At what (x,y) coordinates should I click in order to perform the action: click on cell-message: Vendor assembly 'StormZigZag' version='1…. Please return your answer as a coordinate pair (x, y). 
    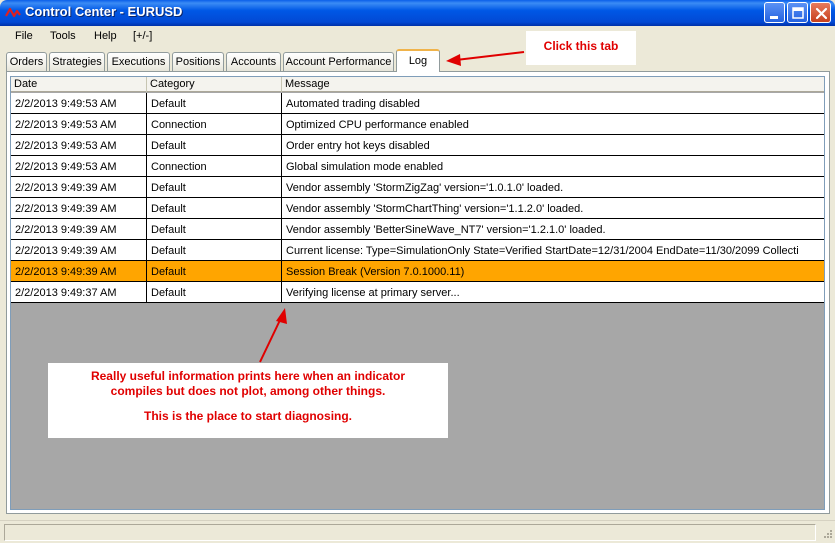
    Looking at the image, I should click on (553, 187).